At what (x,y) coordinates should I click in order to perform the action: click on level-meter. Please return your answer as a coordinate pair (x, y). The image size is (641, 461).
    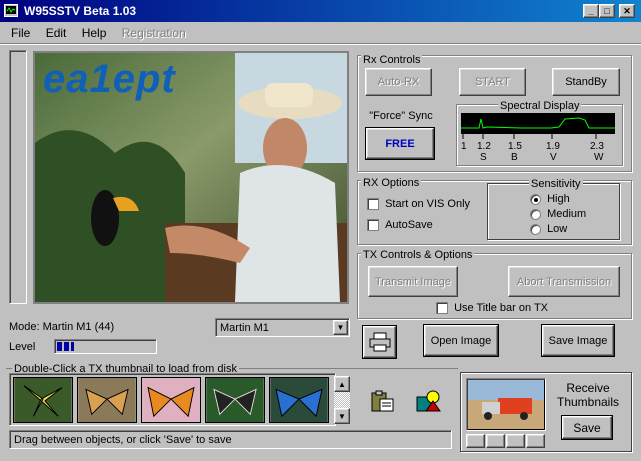
    Looking at the image, I should click on (105, 346).